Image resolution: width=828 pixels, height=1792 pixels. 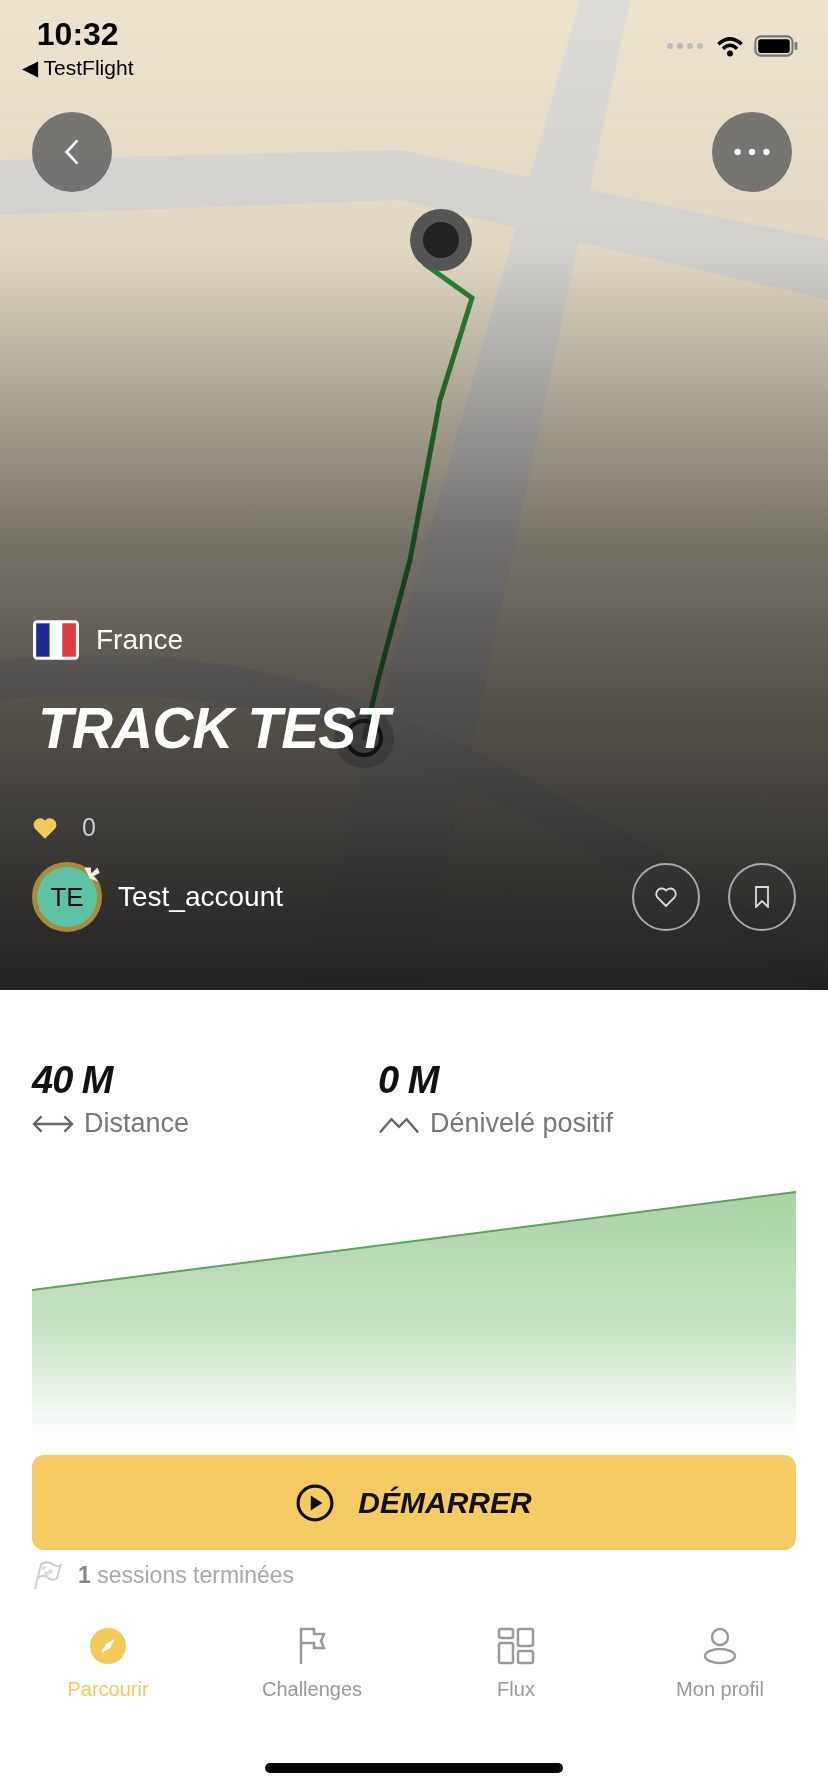 I want to click on country-label: France, so click(x=140, y=640).